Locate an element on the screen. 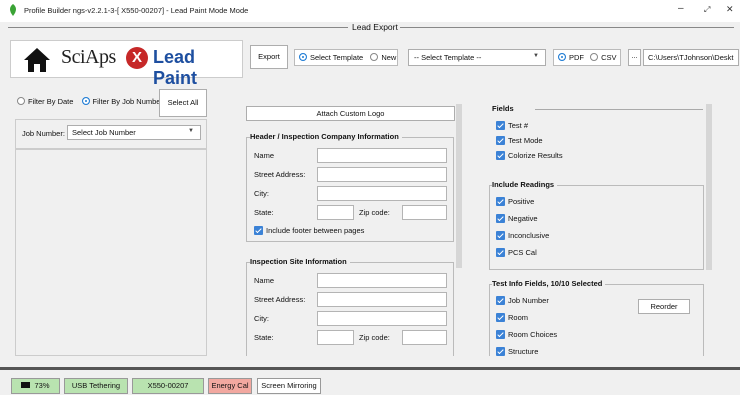 The height and width of the screenshot is (395, 740). site-street-input is located at coordinates (382, 299).